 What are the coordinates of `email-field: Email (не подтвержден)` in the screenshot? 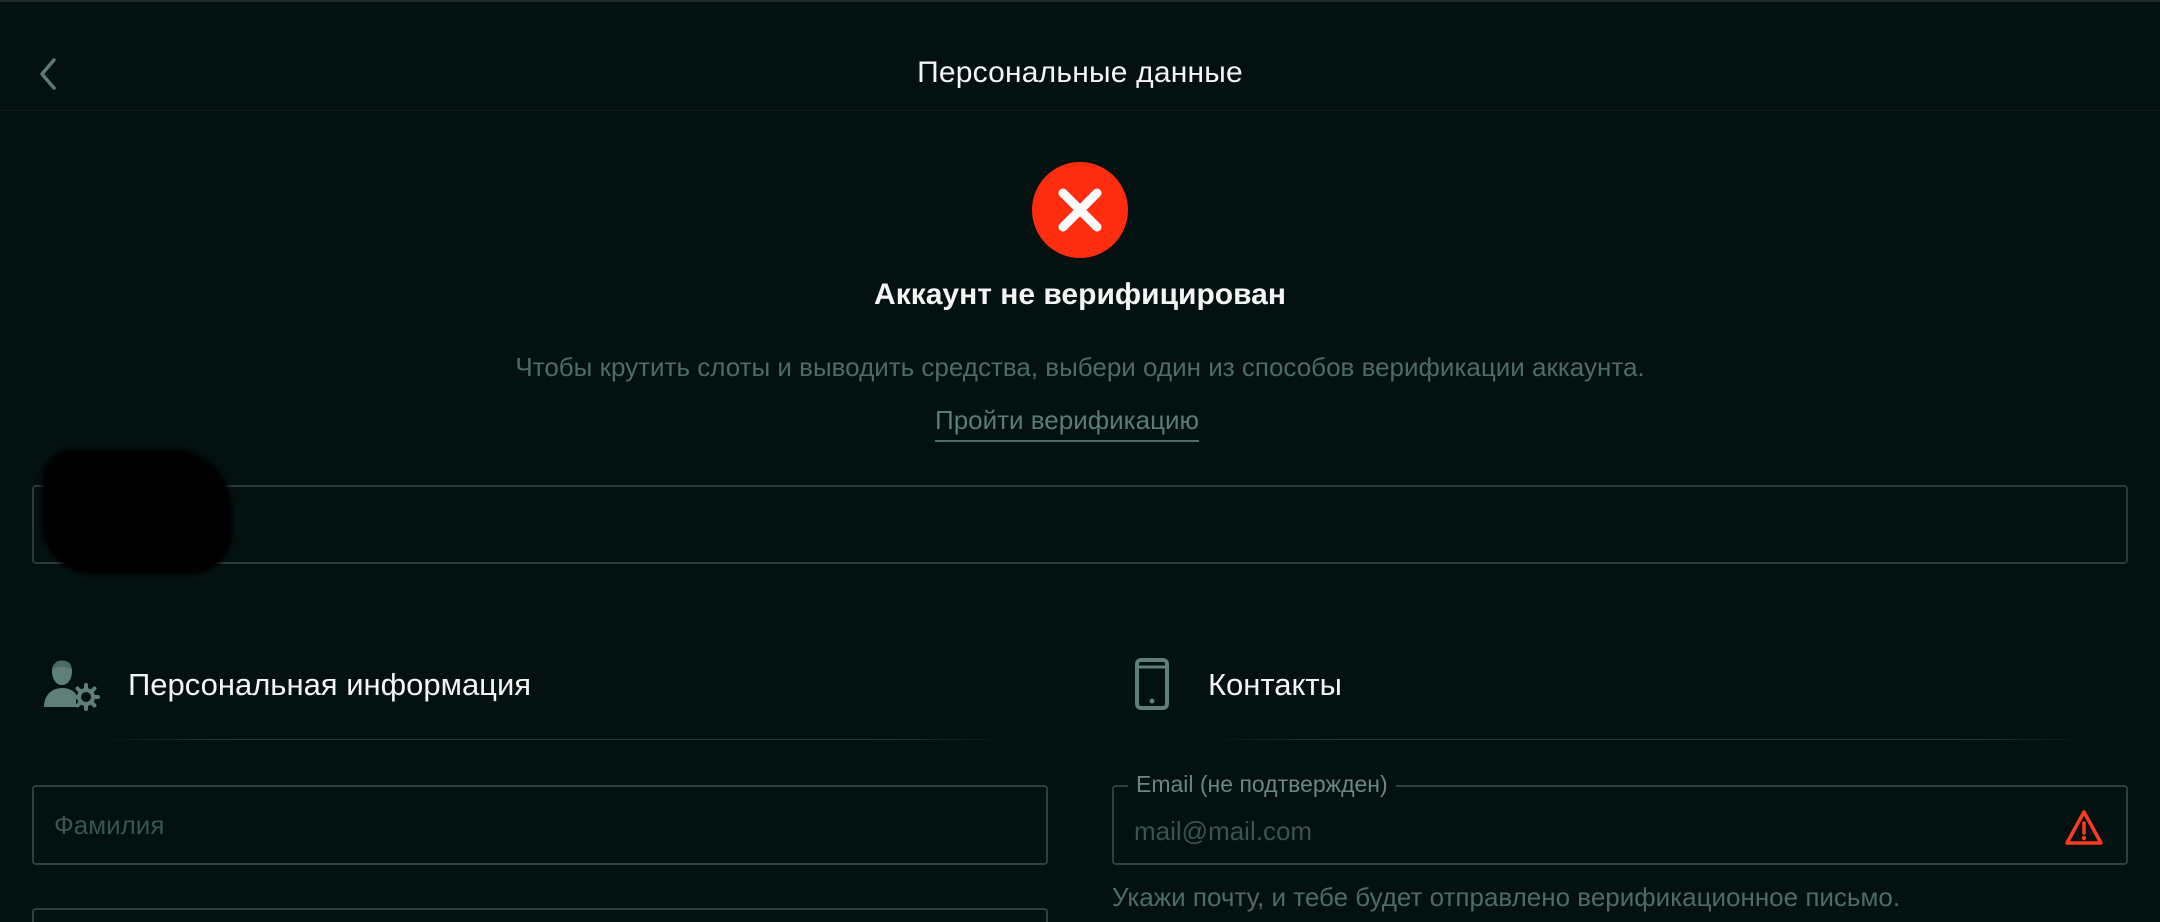 It's located at (1620, 820).